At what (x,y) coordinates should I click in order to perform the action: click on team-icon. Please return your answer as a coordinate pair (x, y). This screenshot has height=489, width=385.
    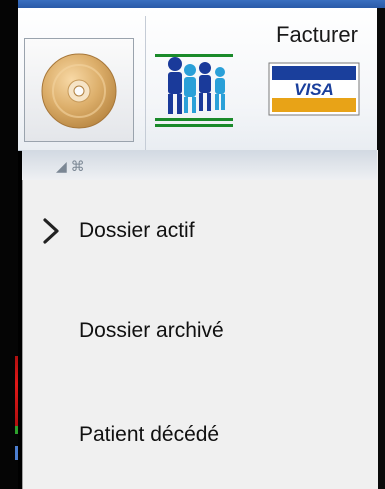
    Looking at the image, I should click on (194, 88).